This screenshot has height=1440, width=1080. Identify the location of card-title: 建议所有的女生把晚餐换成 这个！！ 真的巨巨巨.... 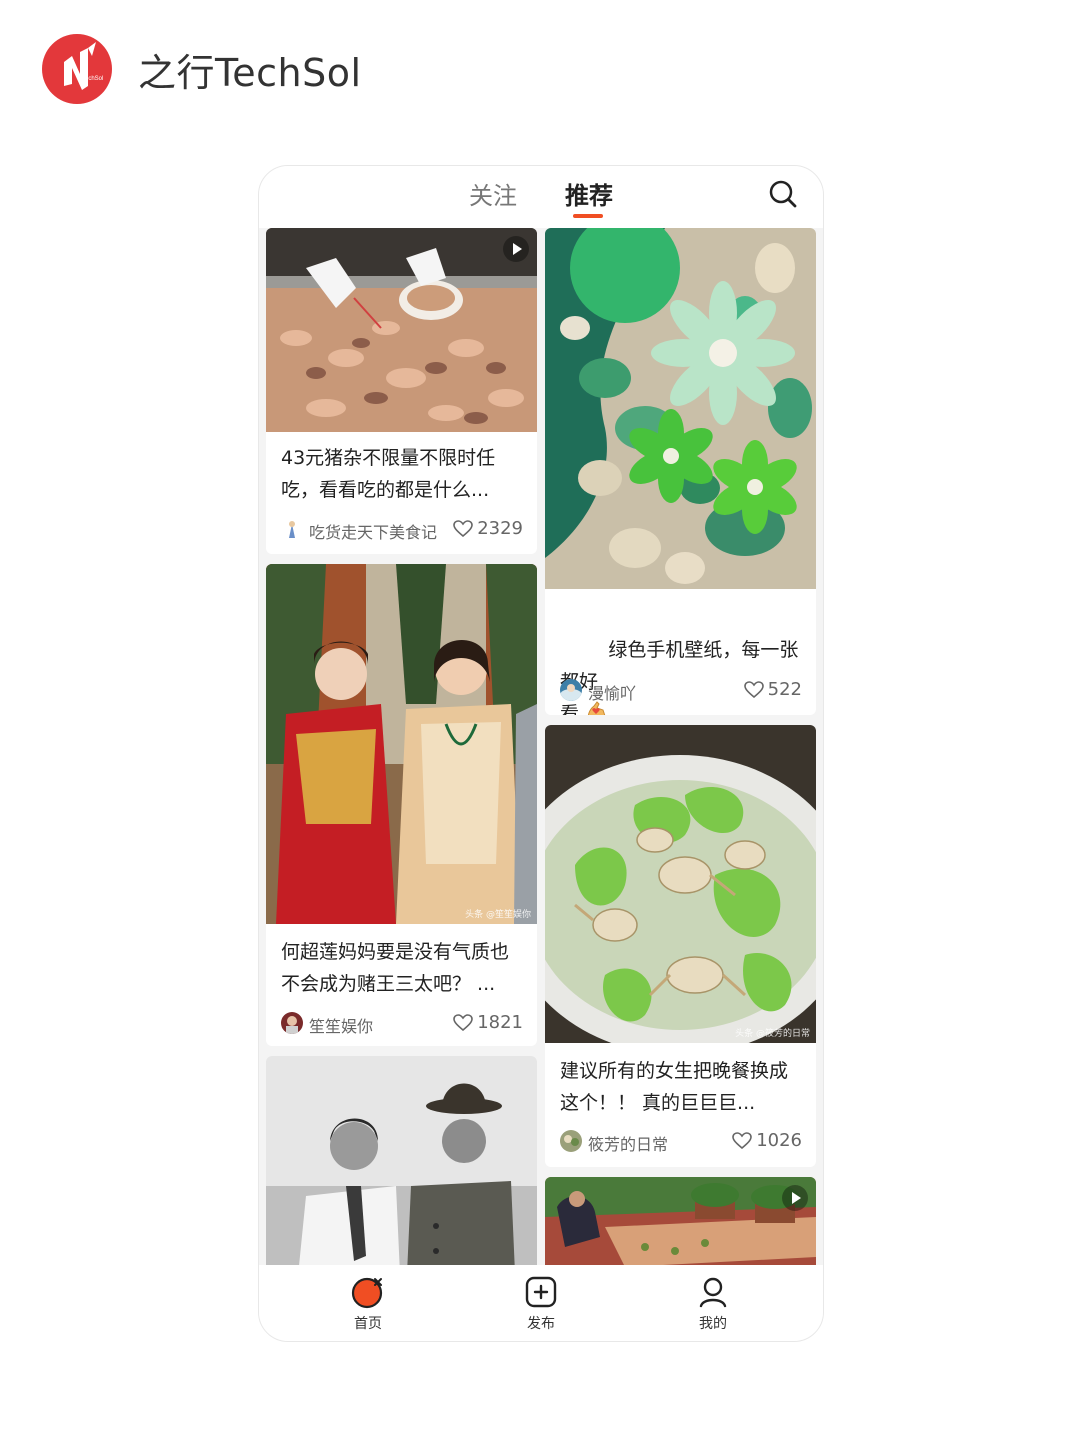
(681, 1087).